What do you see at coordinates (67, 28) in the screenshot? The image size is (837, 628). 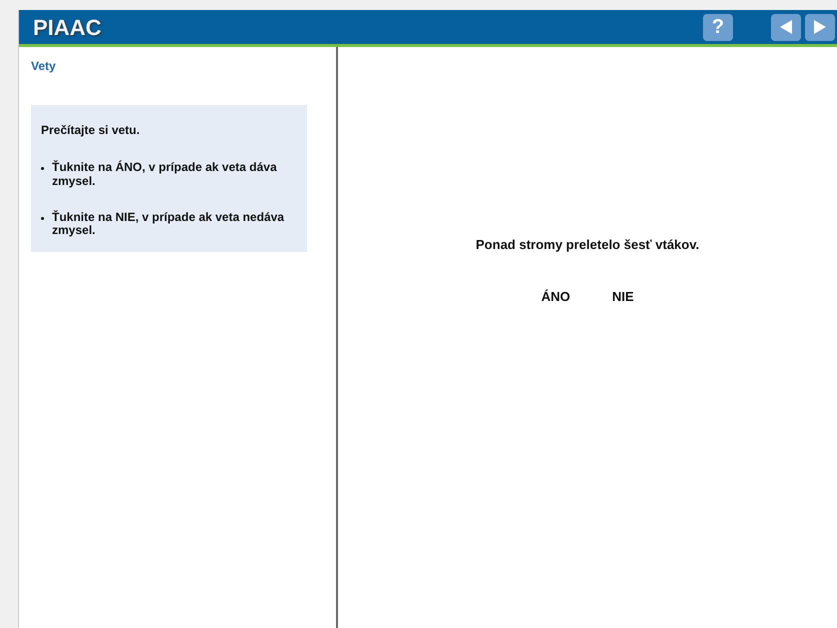 I see `app-title: PIAAC` at bounding box center [67, 28].